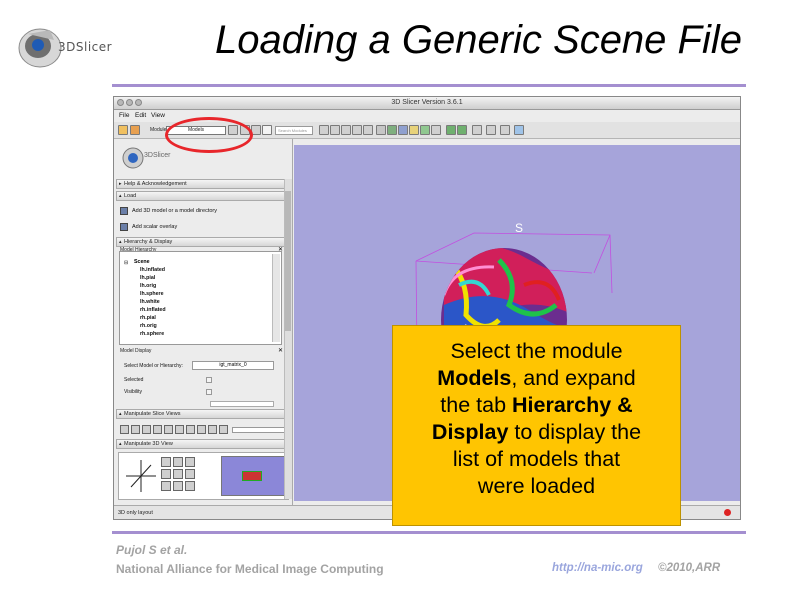 The height and width of the screenshot is (600, 800). I want to click on callout-line: list of models that, so click(536, 459).